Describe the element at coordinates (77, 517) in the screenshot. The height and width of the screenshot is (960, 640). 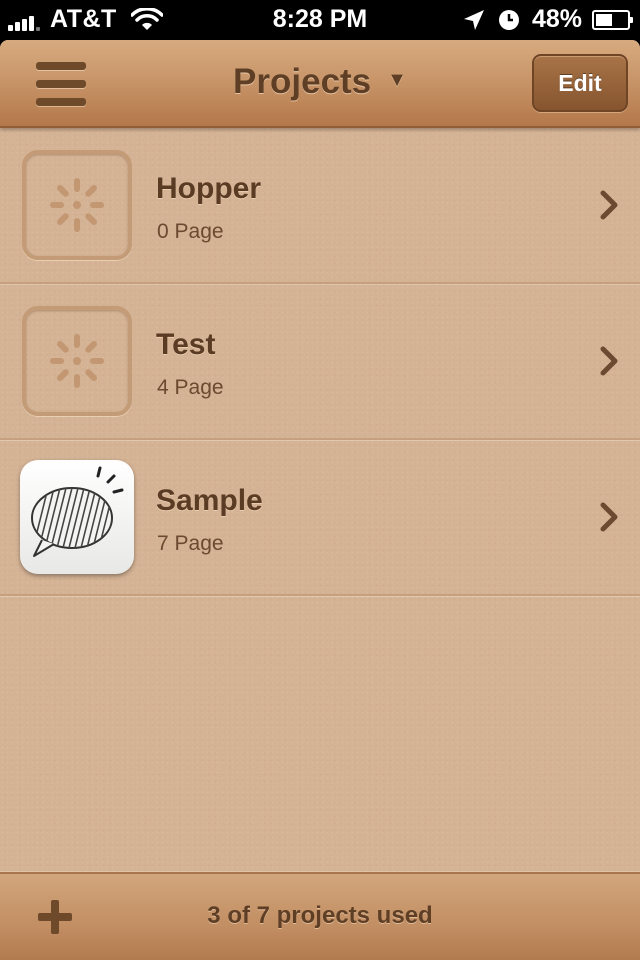
I see `speech-bubble-sketch-icon` at that location.